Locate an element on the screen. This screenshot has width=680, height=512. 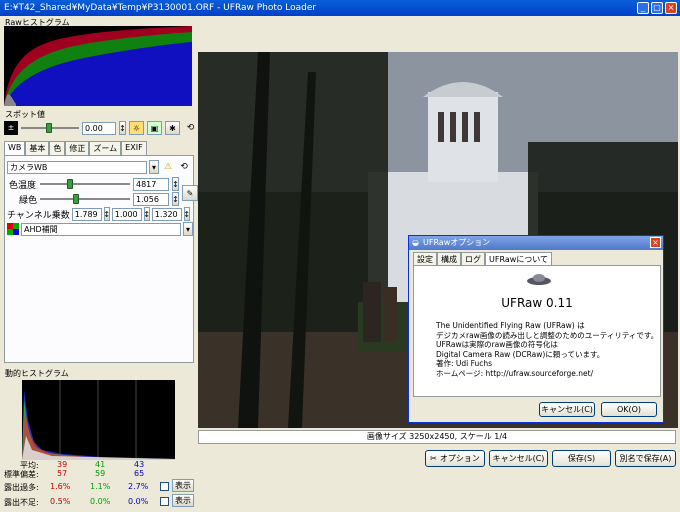
save-button: 保存(S) is located at coordinates (581, 458).